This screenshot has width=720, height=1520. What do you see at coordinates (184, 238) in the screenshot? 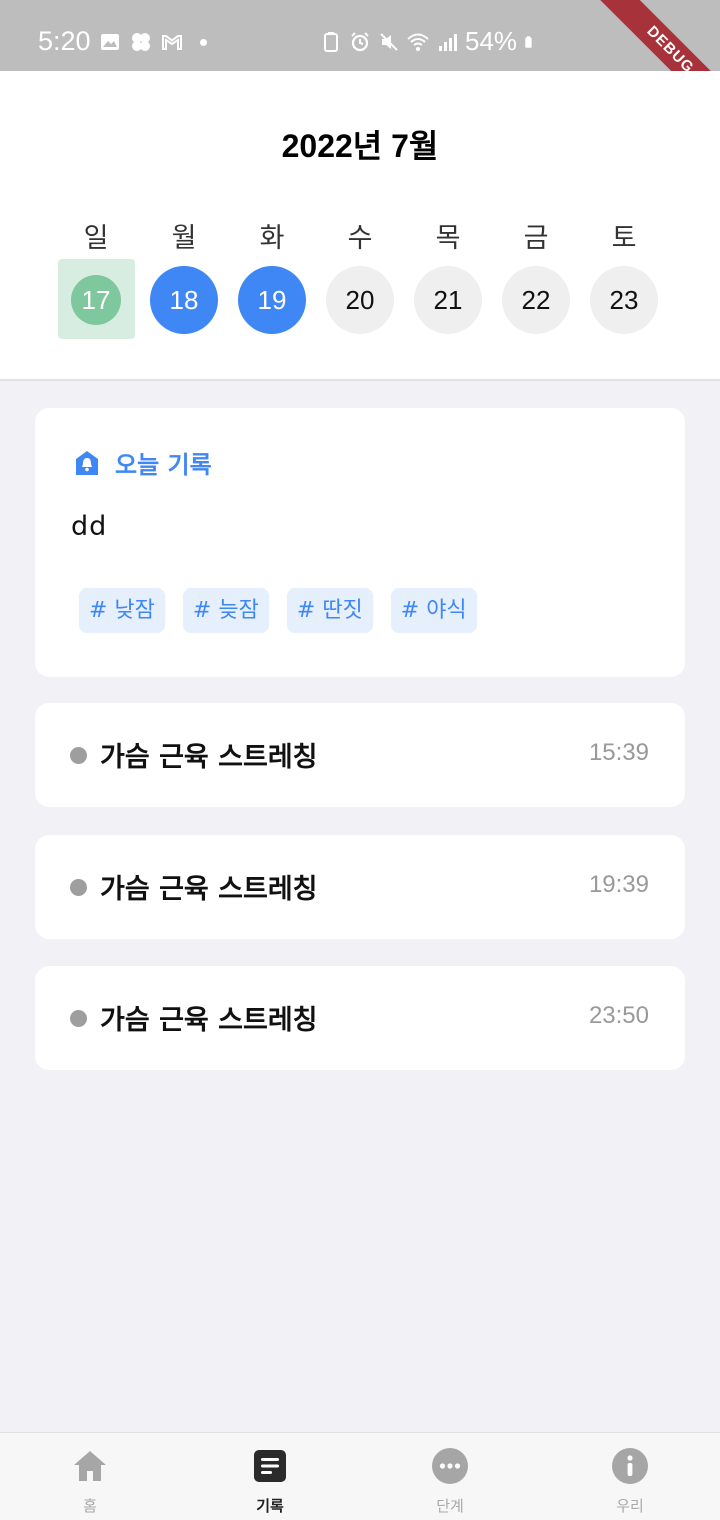
I see `weekday-label: 월` at bounding box center [184, 238].